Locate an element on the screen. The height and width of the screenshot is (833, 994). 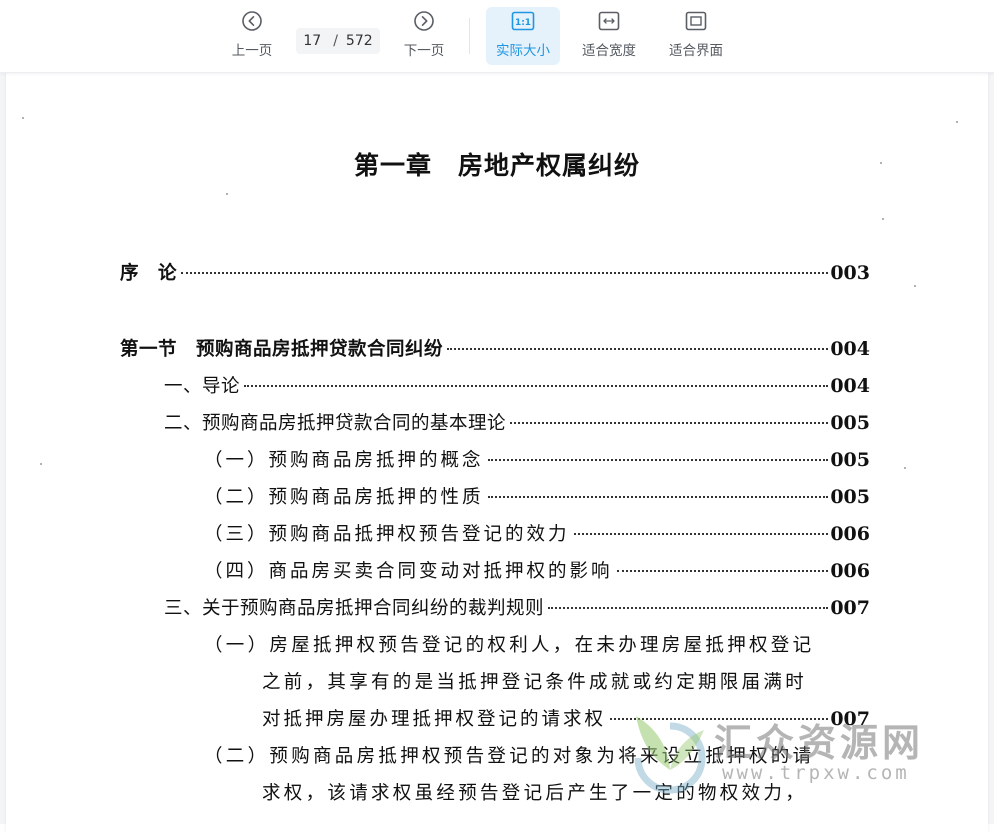
fit-width-icon is located at coordinates (609, 21).